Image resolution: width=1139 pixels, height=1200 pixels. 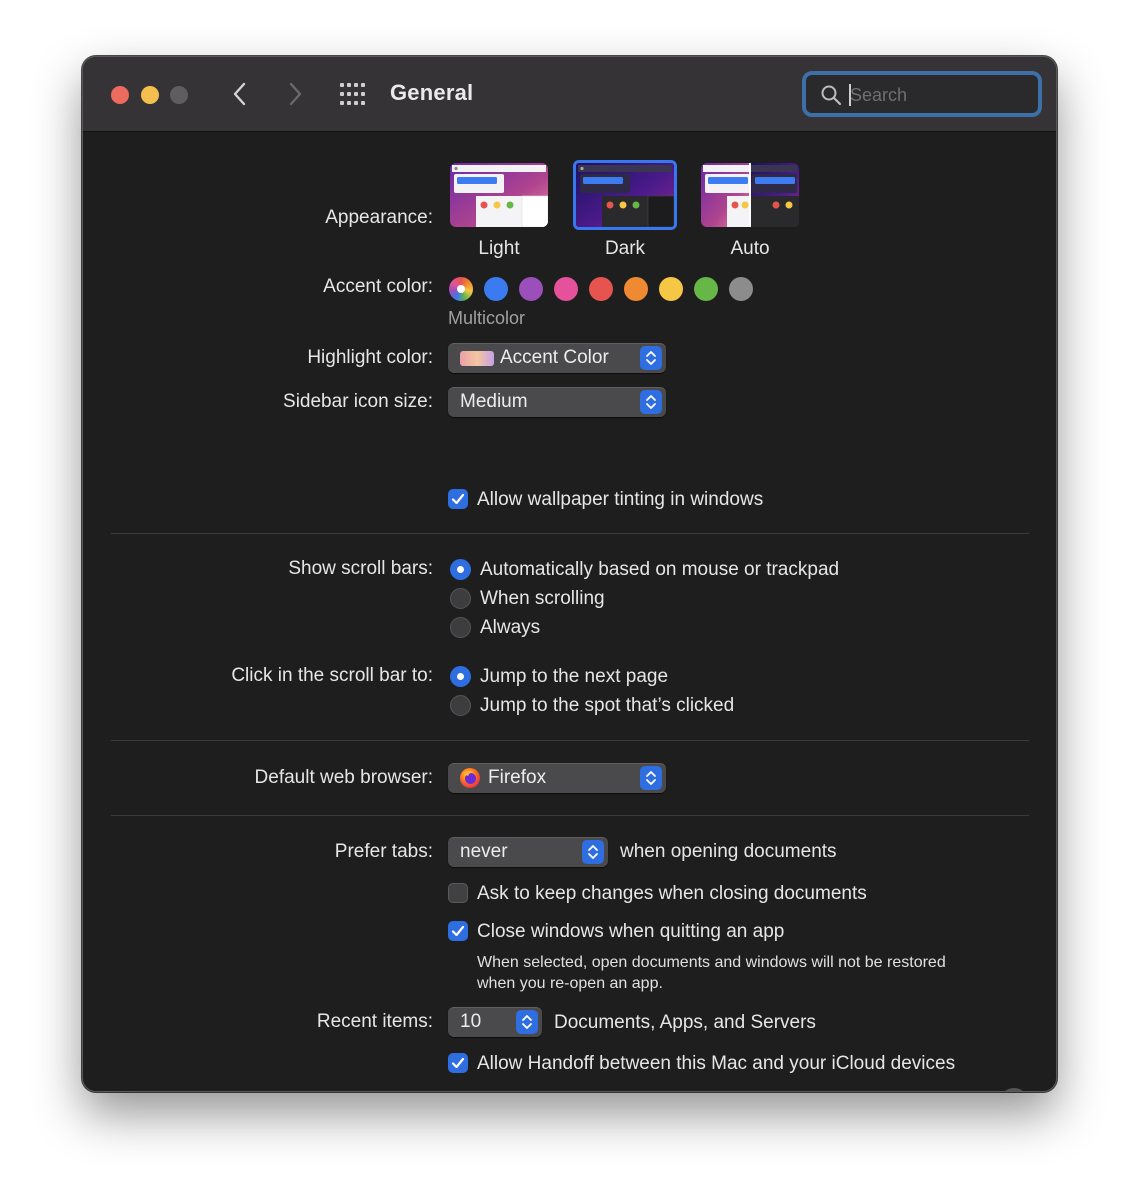 What do you see at coordinates (554, 357) in the screenshot?
I see `highlight-color-value: Accent Color` at bounding box center [554, 357].